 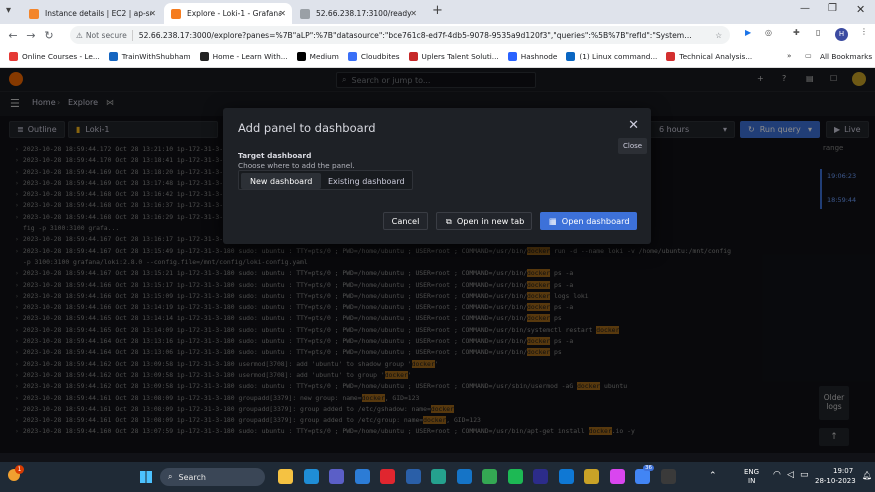 I want to click on browser-menu-icon: ⋮, so click(x=864, y=31).